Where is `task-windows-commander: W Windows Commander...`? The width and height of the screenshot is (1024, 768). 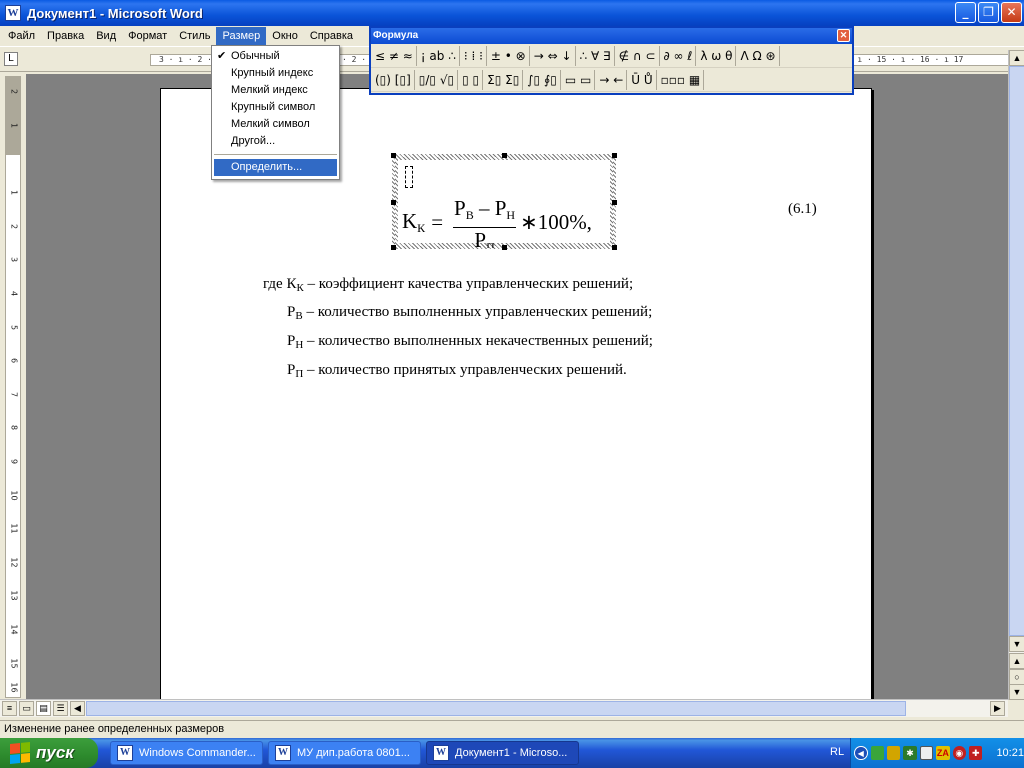 task-windows-commander: W Windows Commander... is located at coordinates (186, 753).